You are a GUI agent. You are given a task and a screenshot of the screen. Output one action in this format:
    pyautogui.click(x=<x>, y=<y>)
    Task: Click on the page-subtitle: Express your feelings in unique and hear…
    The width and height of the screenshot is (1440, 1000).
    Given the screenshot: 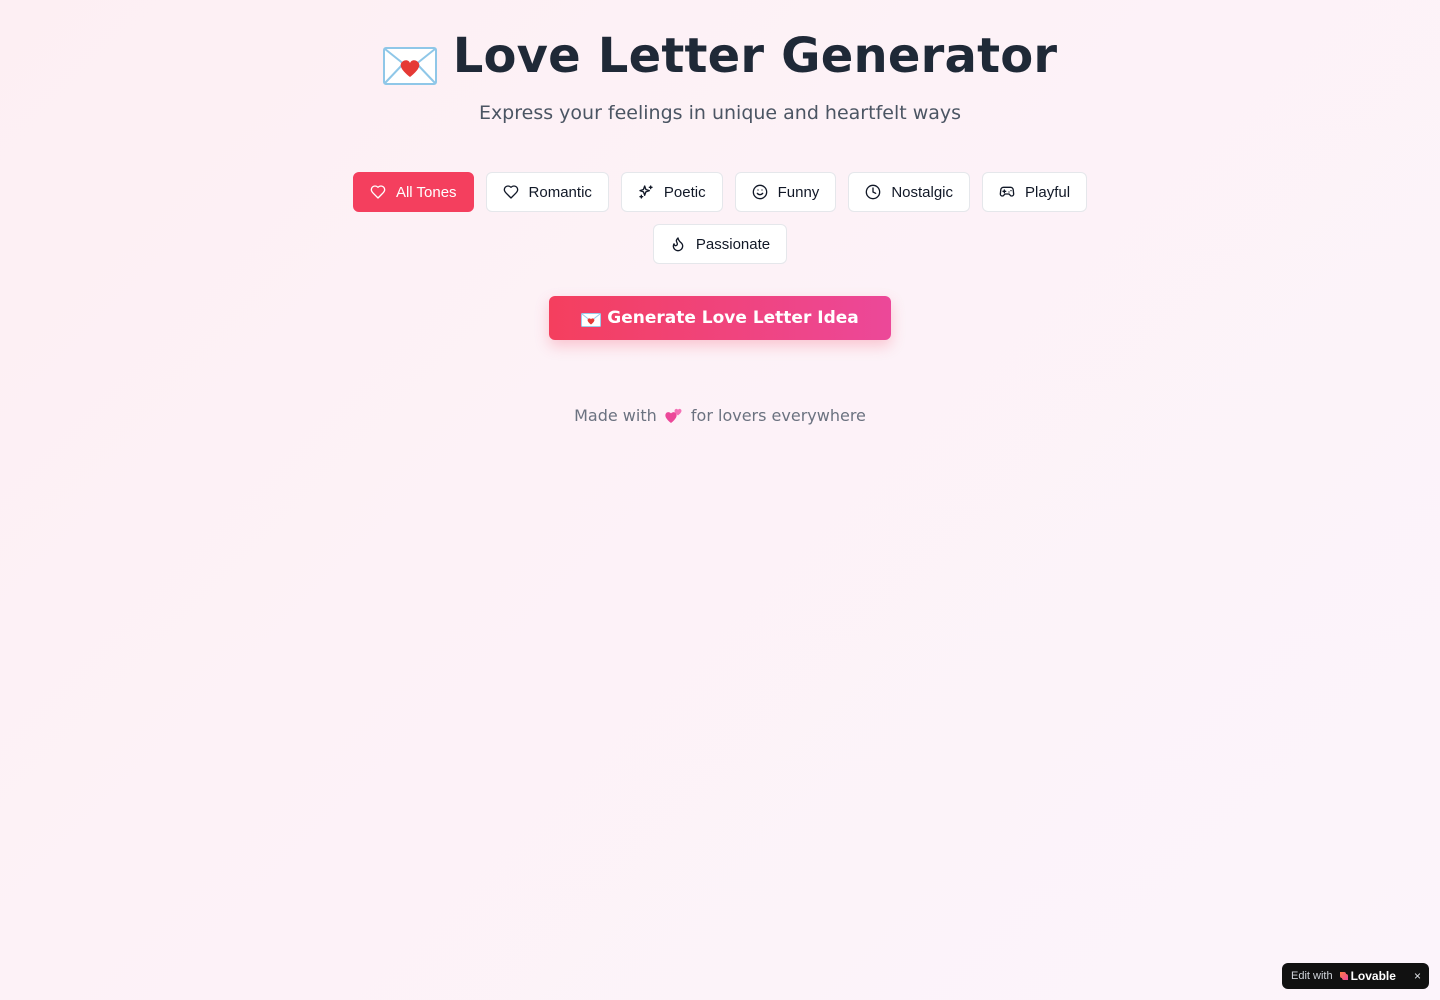 What is the action you would take?
    pyautogui.click(x=720, y=113)
    